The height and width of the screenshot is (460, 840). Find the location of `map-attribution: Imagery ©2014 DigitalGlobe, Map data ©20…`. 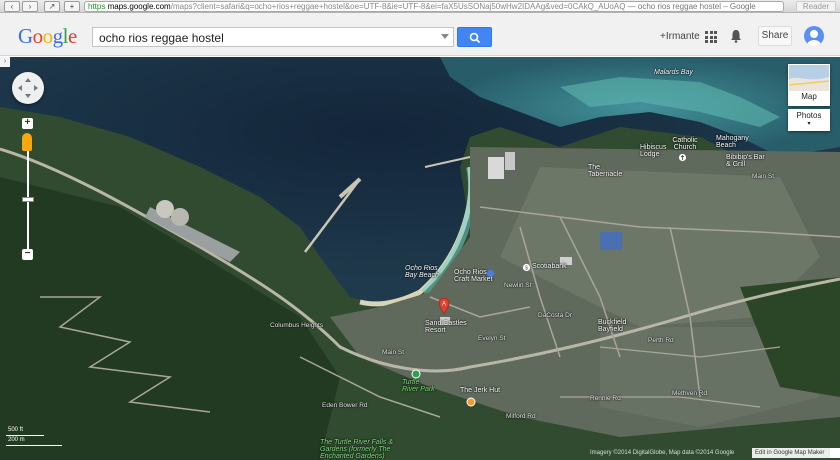

map-attribution: Imagery ©2014 DigitalGlobe, Map data ©20… is located at coordinates (662, 453).